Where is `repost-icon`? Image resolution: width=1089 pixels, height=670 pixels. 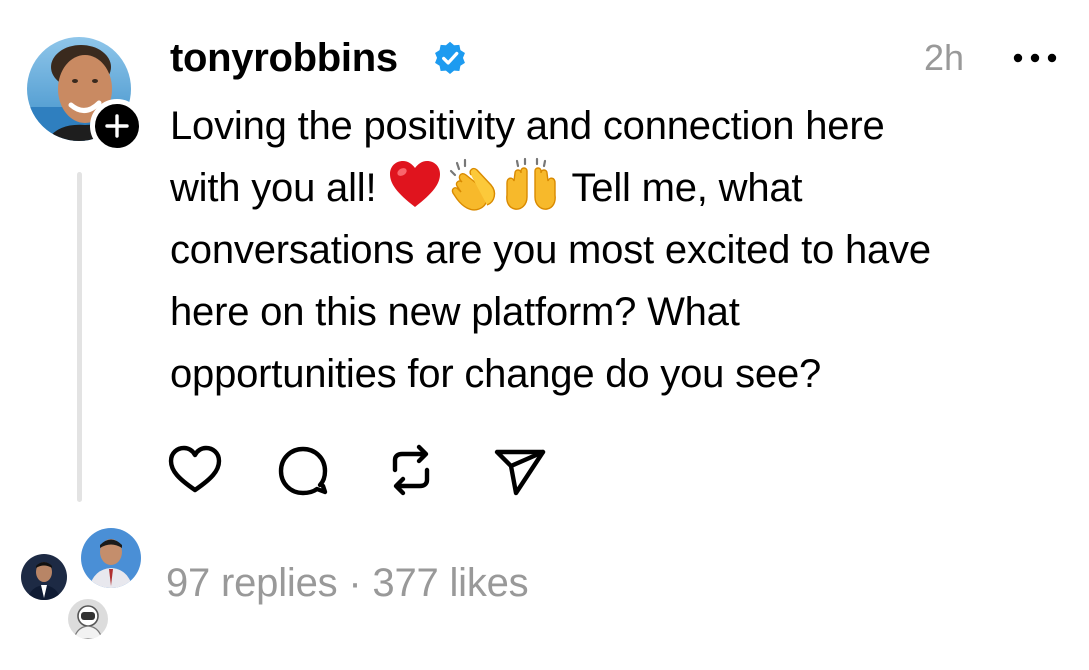 repost-icon is located at coordinates (411, 470).